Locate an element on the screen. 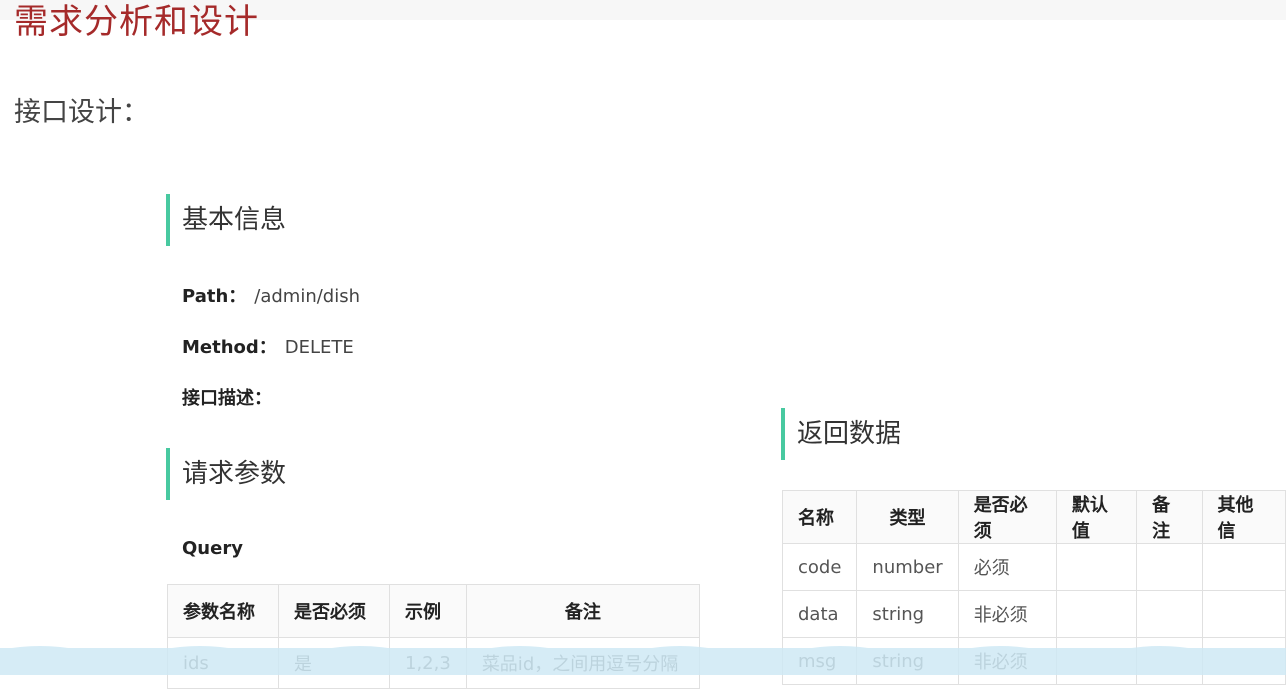 Image resolution: width=1286 pixels, height=689 pixels. method-row: Method： DELETE is located at coordinates (268, 348).